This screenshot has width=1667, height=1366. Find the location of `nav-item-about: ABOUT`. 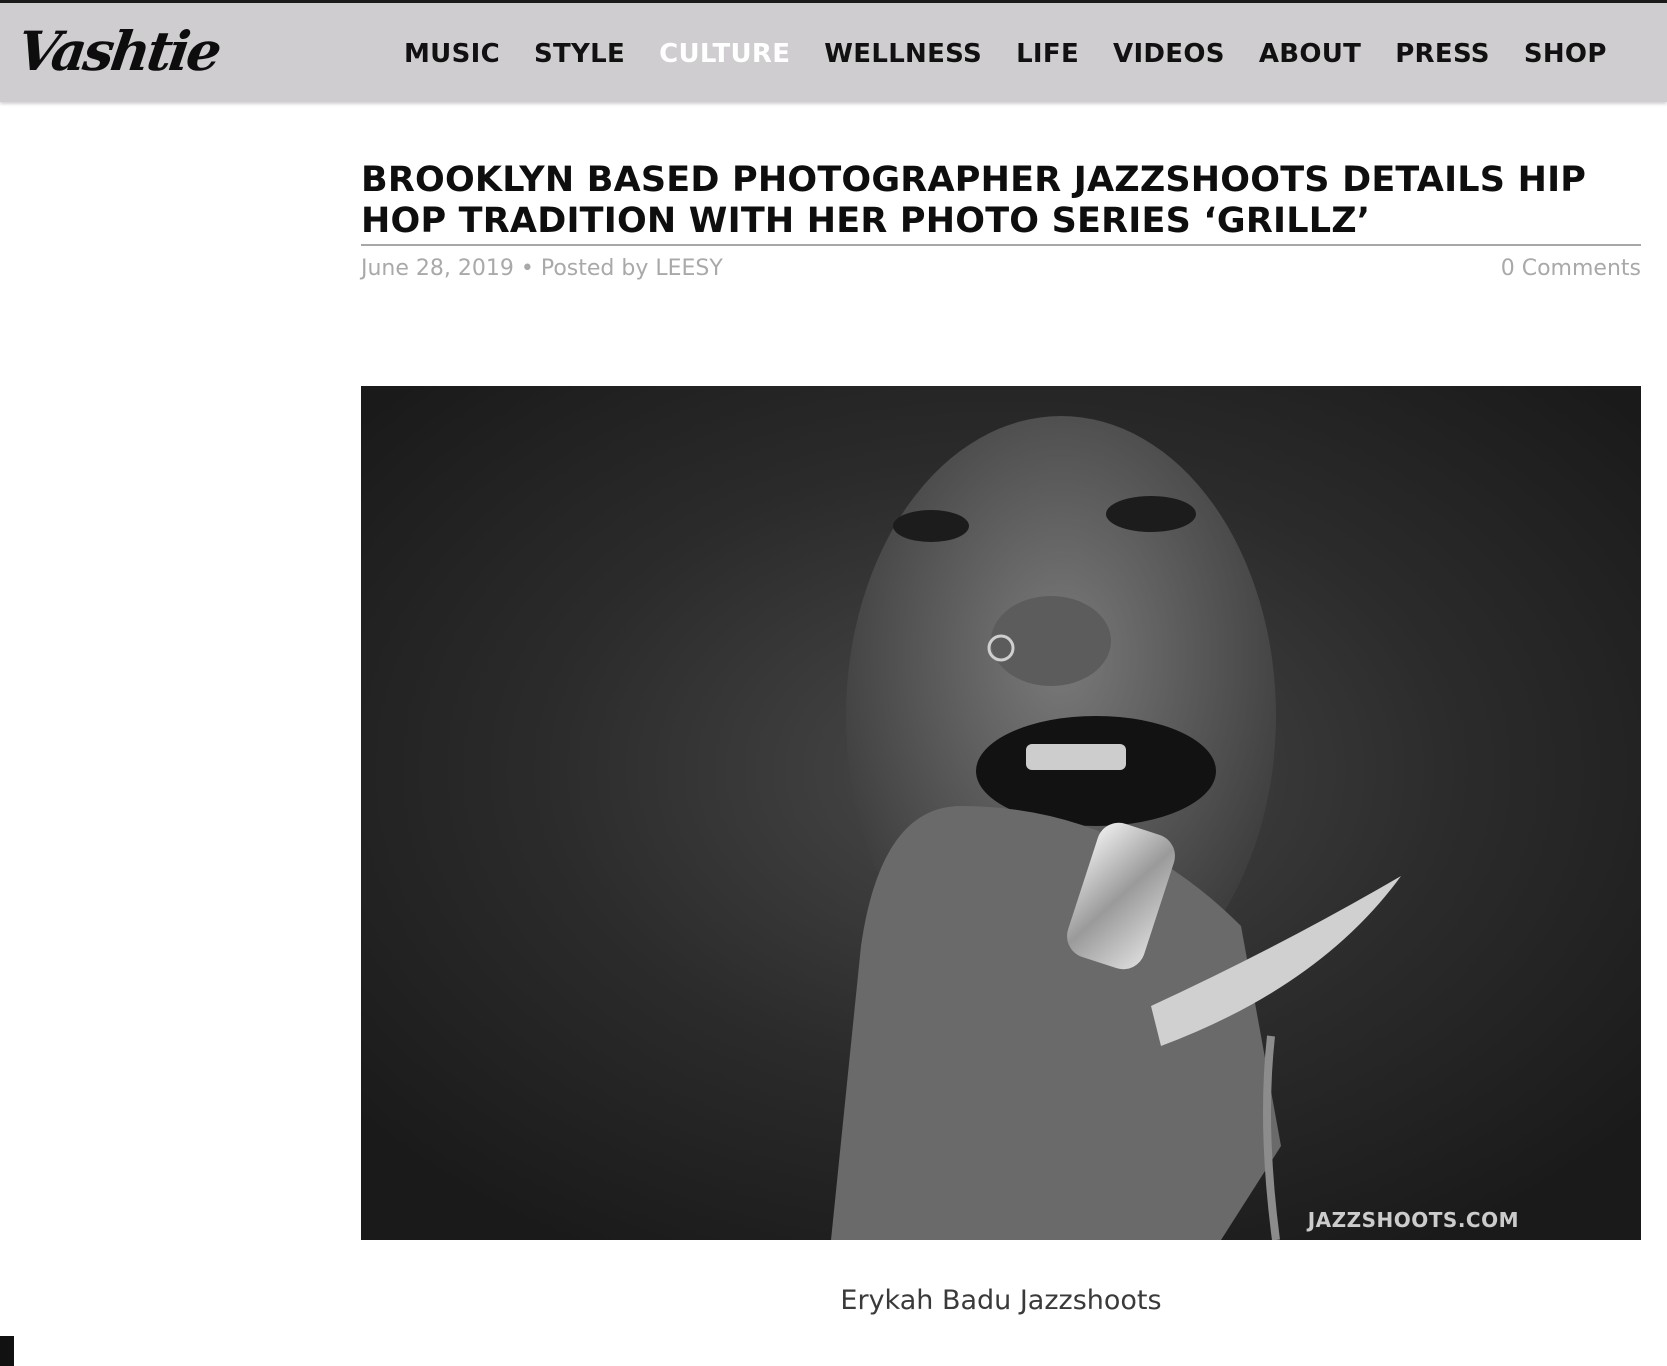

nav-item-about: ABOUT is located at coordinates (1310, 54).